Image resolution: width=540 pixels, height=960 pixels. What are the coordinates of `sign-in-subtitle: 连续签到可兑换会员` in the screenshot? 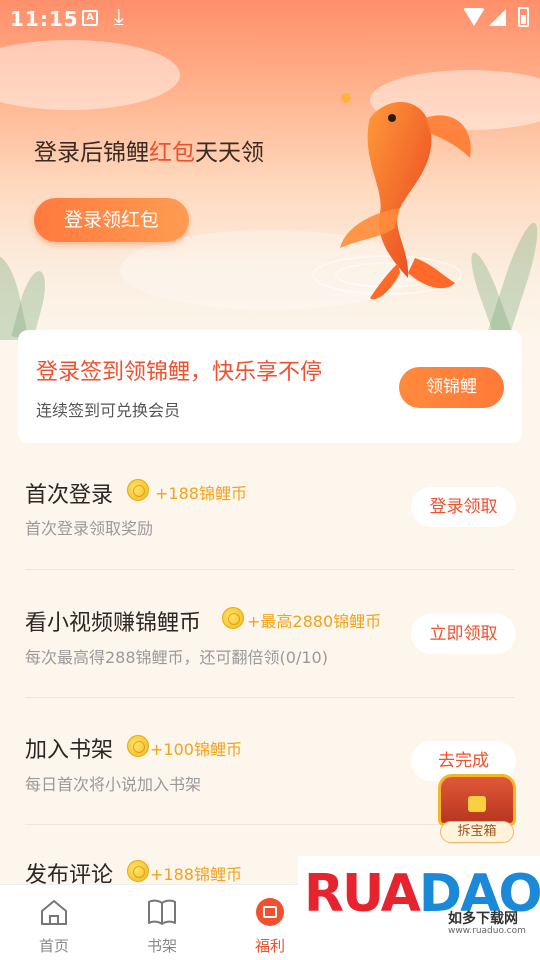 It's located at (108, 410).